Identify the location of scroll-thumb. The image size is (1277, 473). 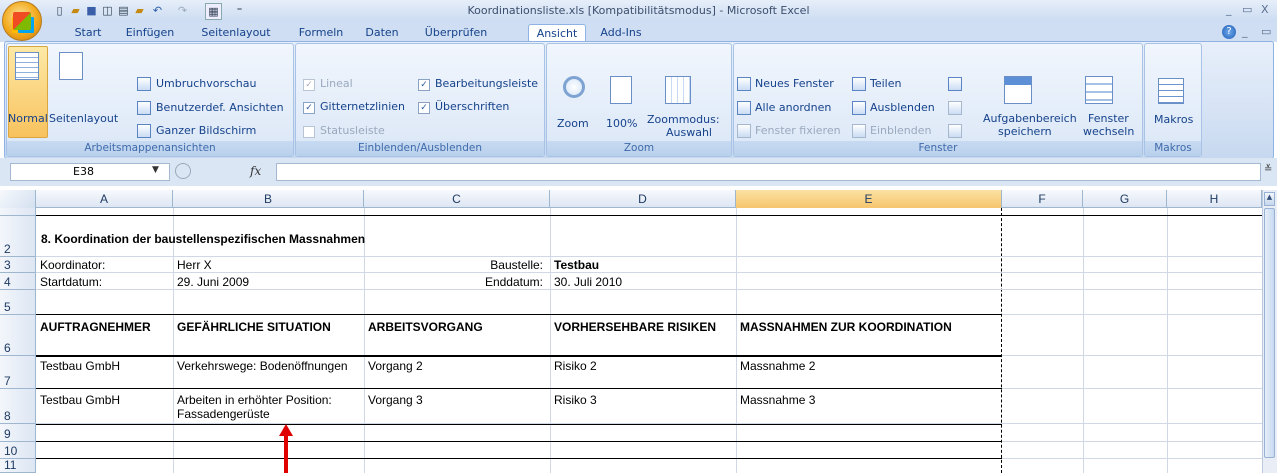
(1269, 333).